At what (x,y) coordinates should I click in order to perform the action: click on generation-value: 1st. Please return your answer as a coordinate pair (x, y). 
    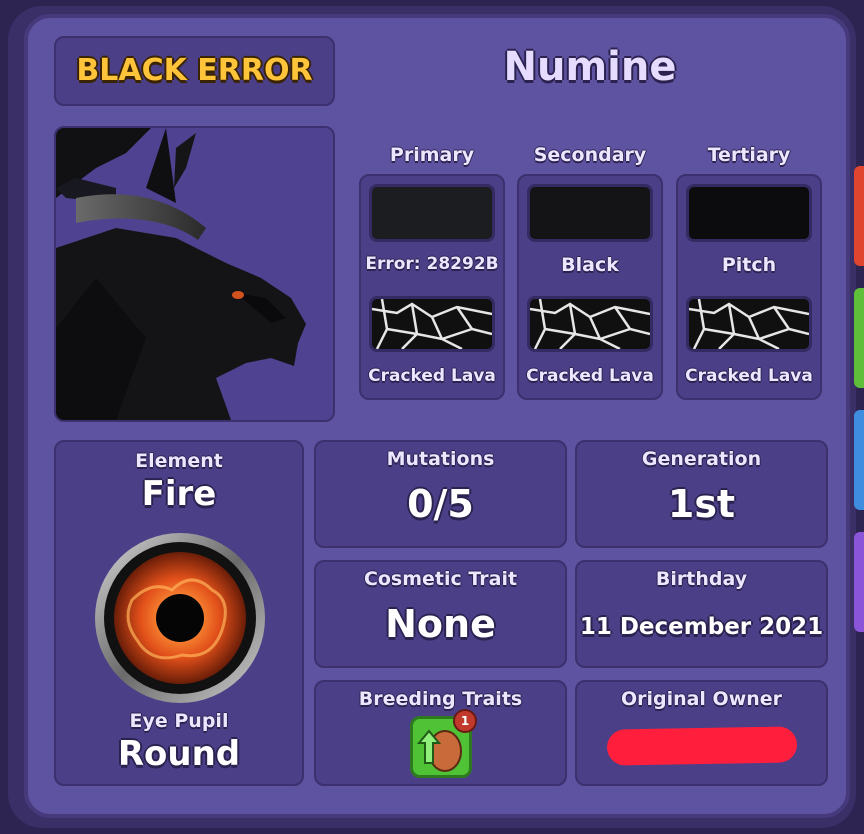
    Looking at the image, I should click on (701, 504).